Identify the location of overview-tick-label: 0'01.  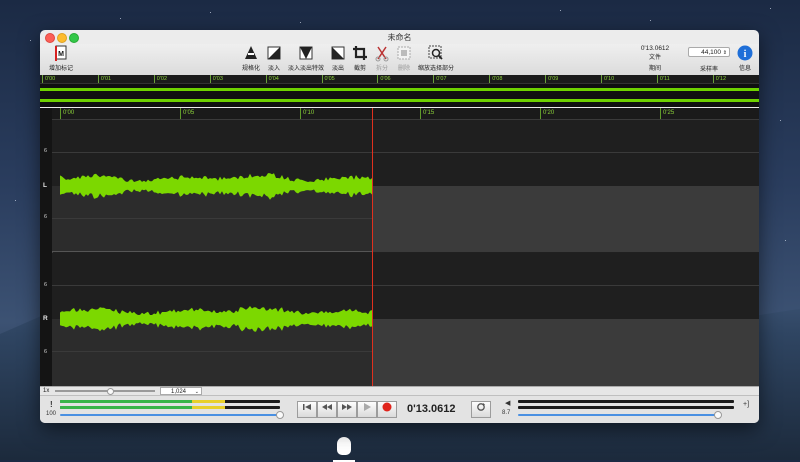
(104, 79).